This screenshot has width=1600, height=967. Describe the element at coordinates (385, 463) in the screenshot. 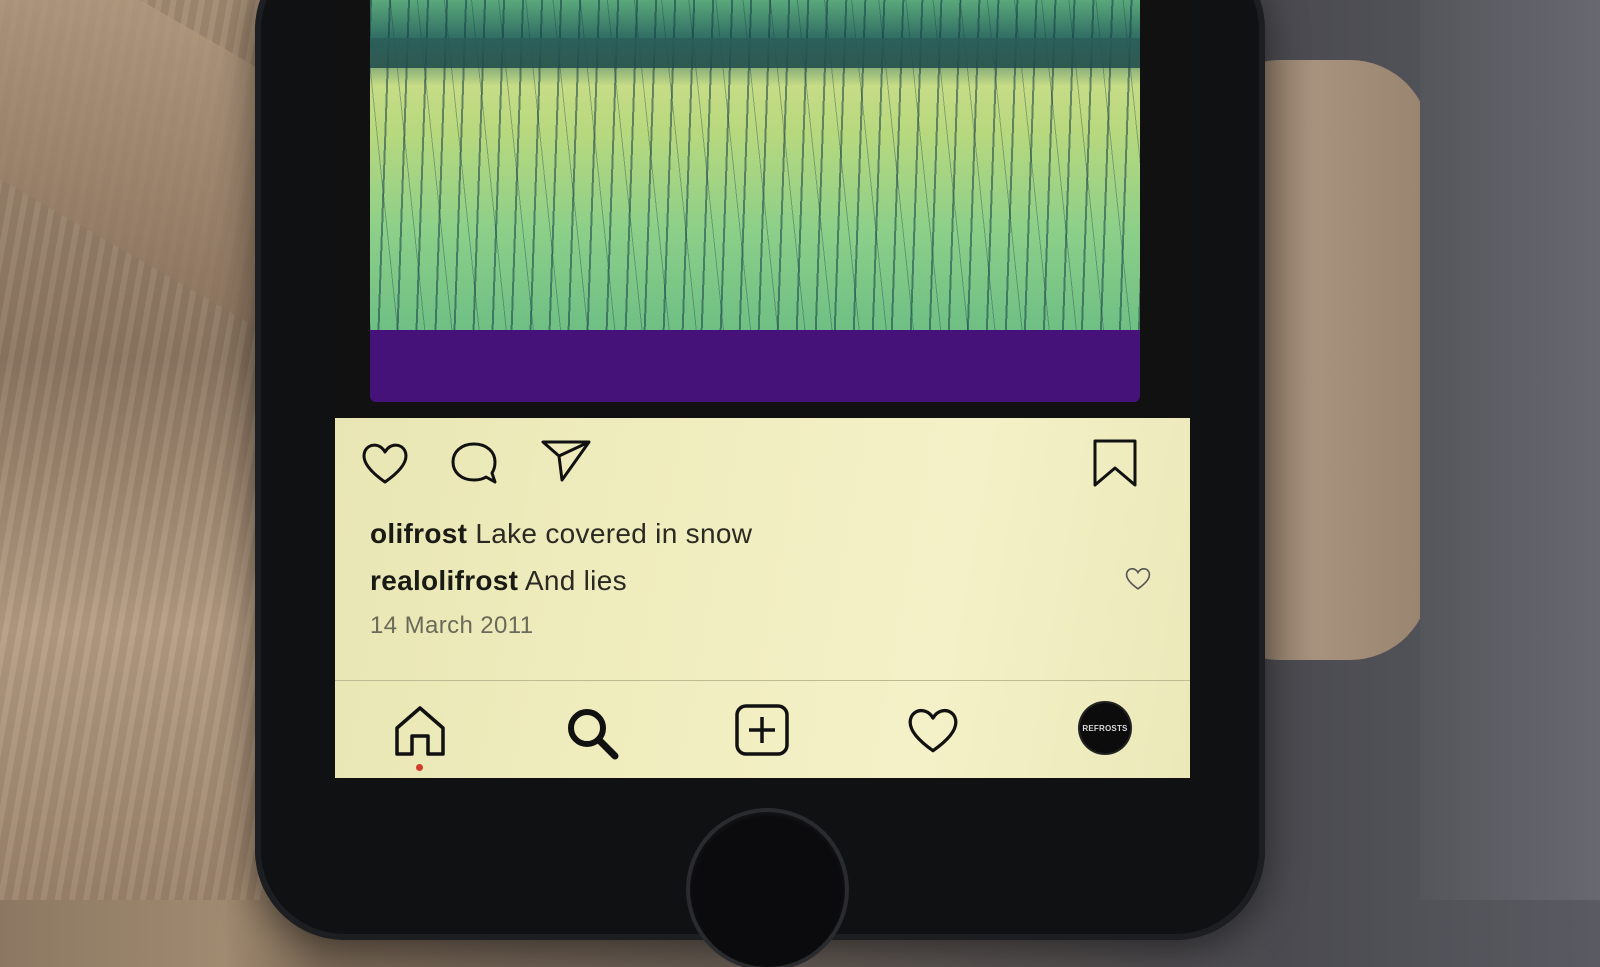

I see `heart-icon` at that location.